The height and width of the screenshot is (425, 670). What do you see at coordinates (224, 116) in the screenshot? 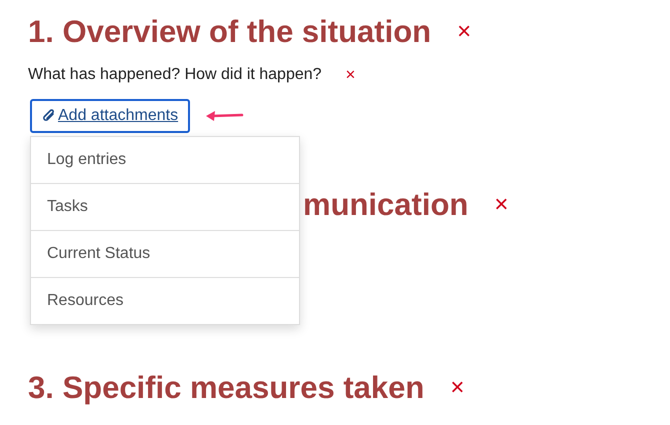
I see `arrow-icon` at bounding box center [224, 116].